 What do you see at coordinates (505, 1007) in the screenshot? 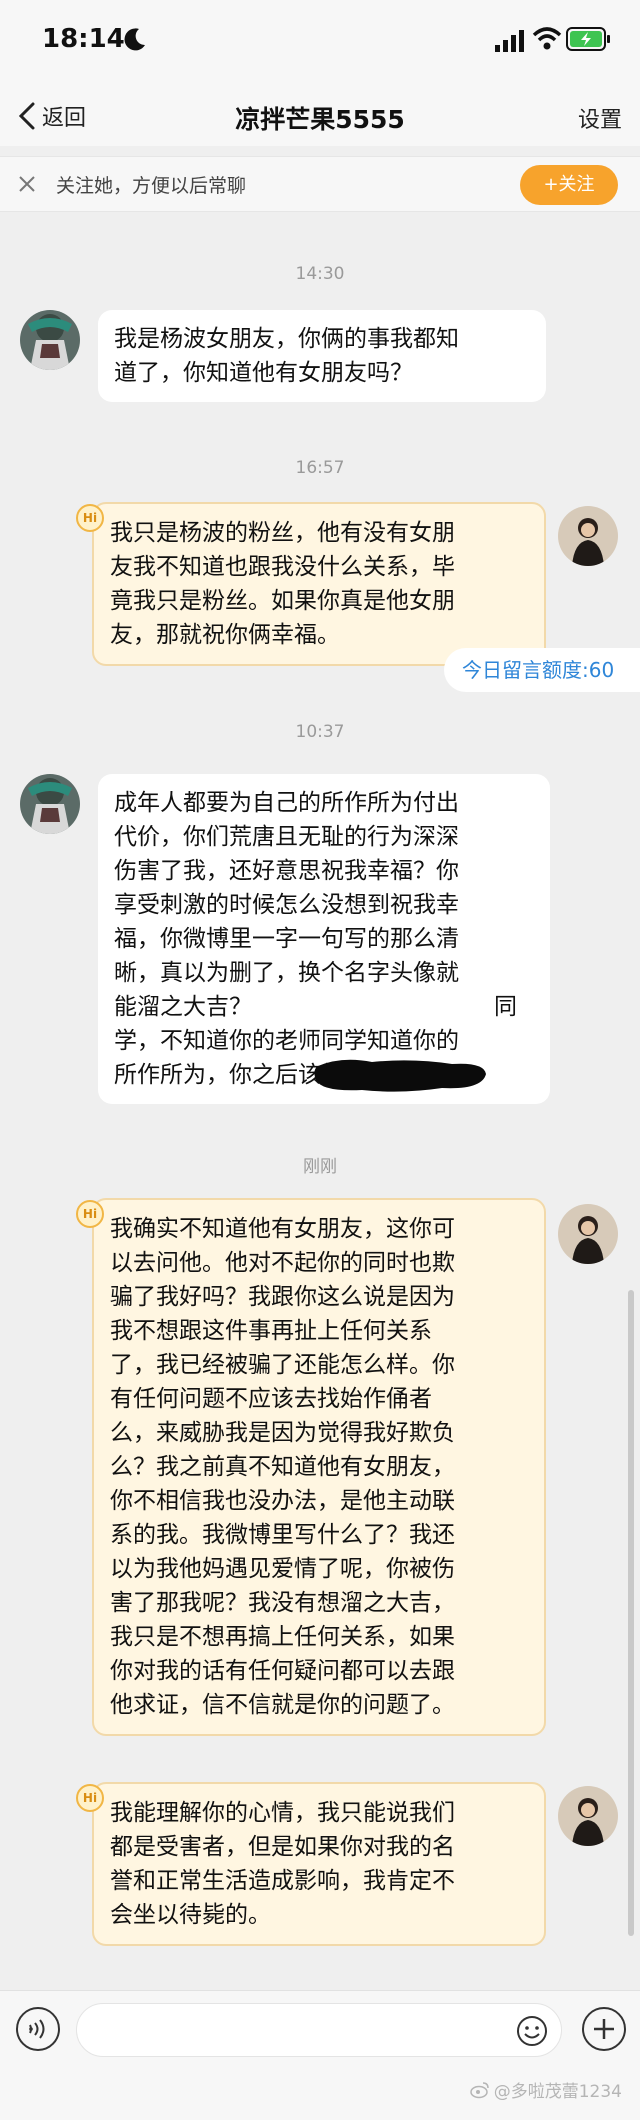
I see `message-line-fragment: 同` at bounding box center [505, 1007].